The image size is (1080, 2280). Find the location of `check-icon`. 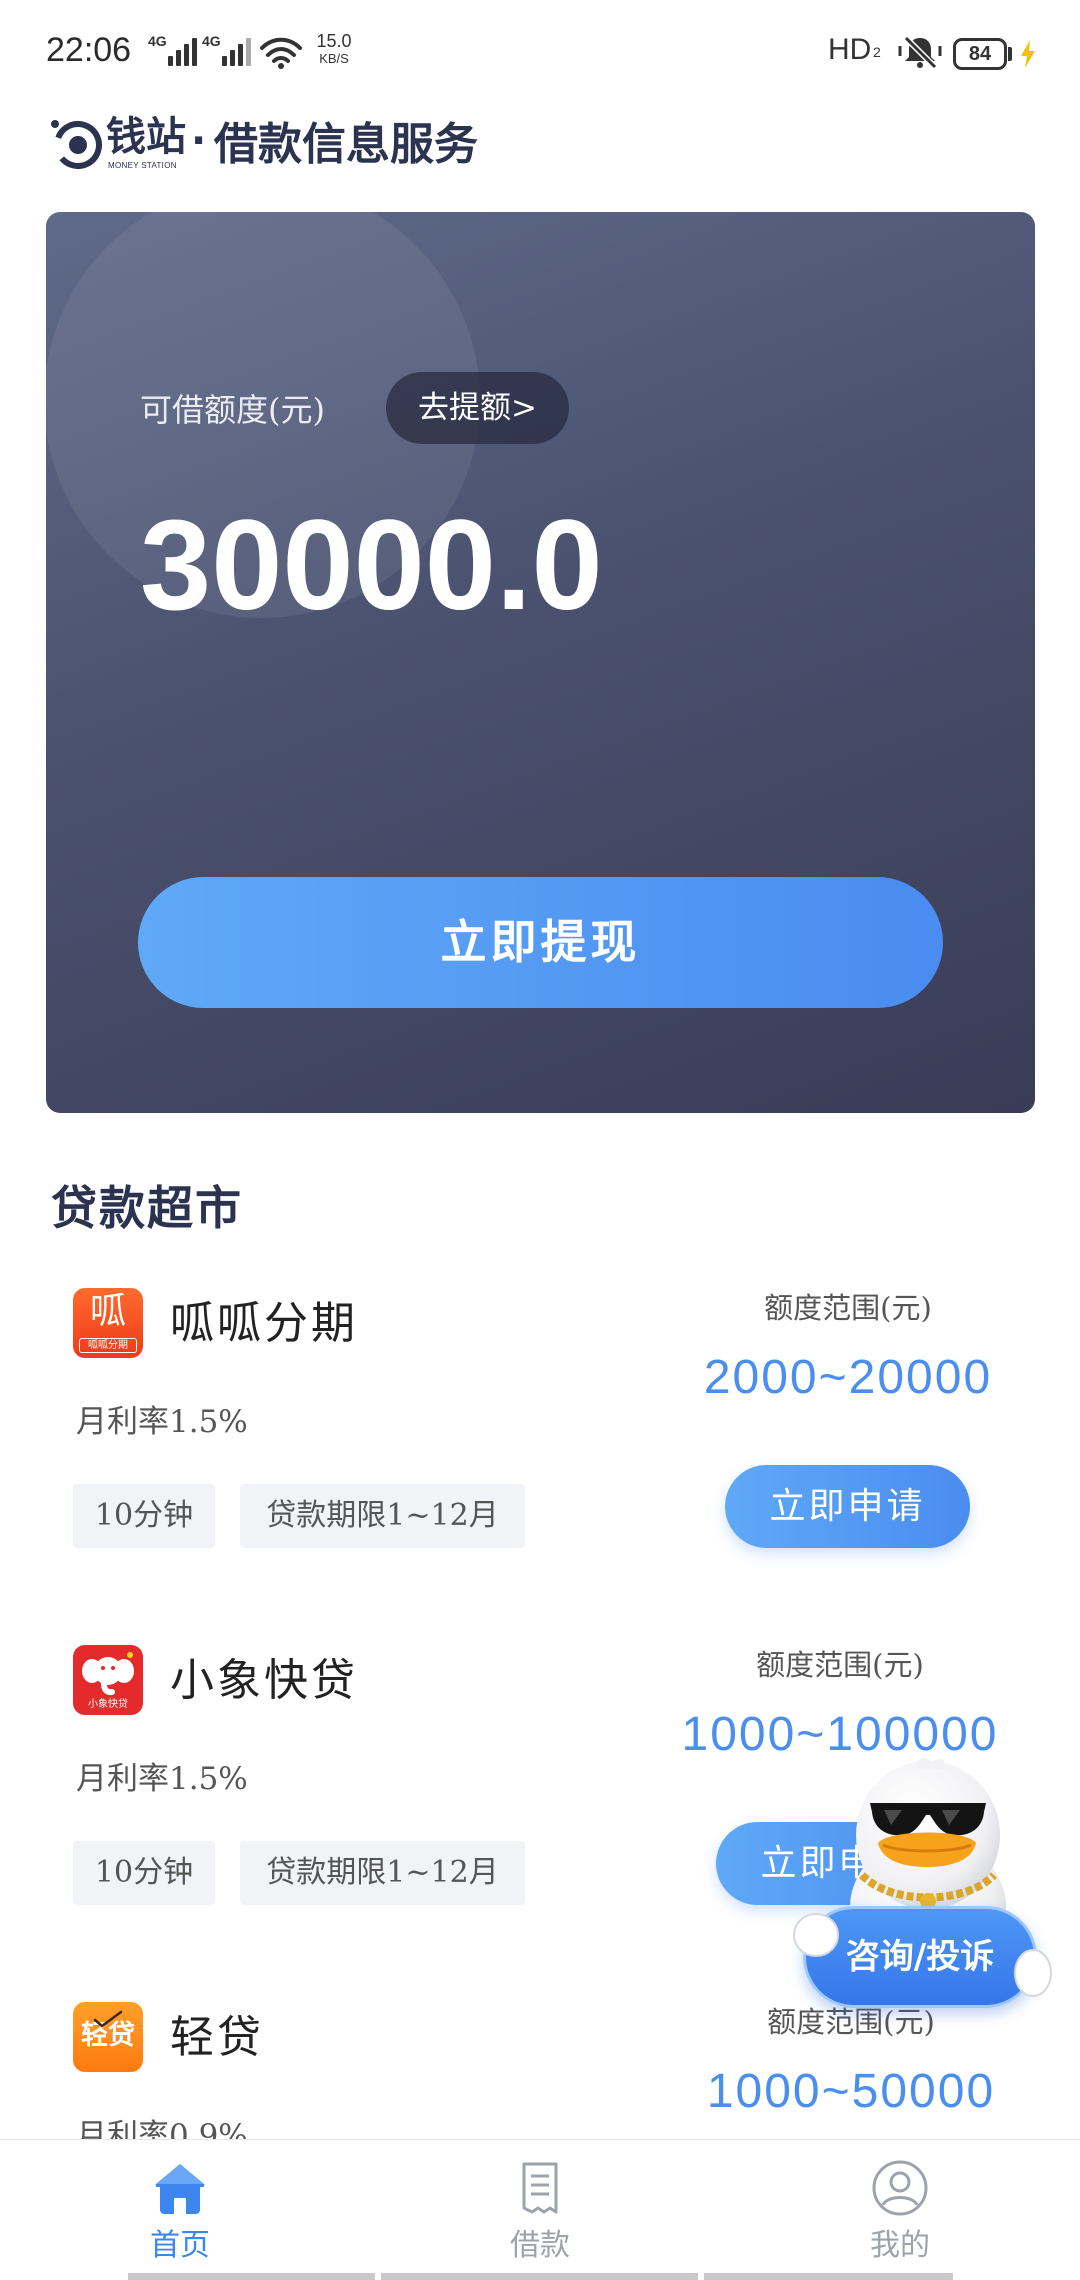

check-icon is located at coordinates (108, 2019).